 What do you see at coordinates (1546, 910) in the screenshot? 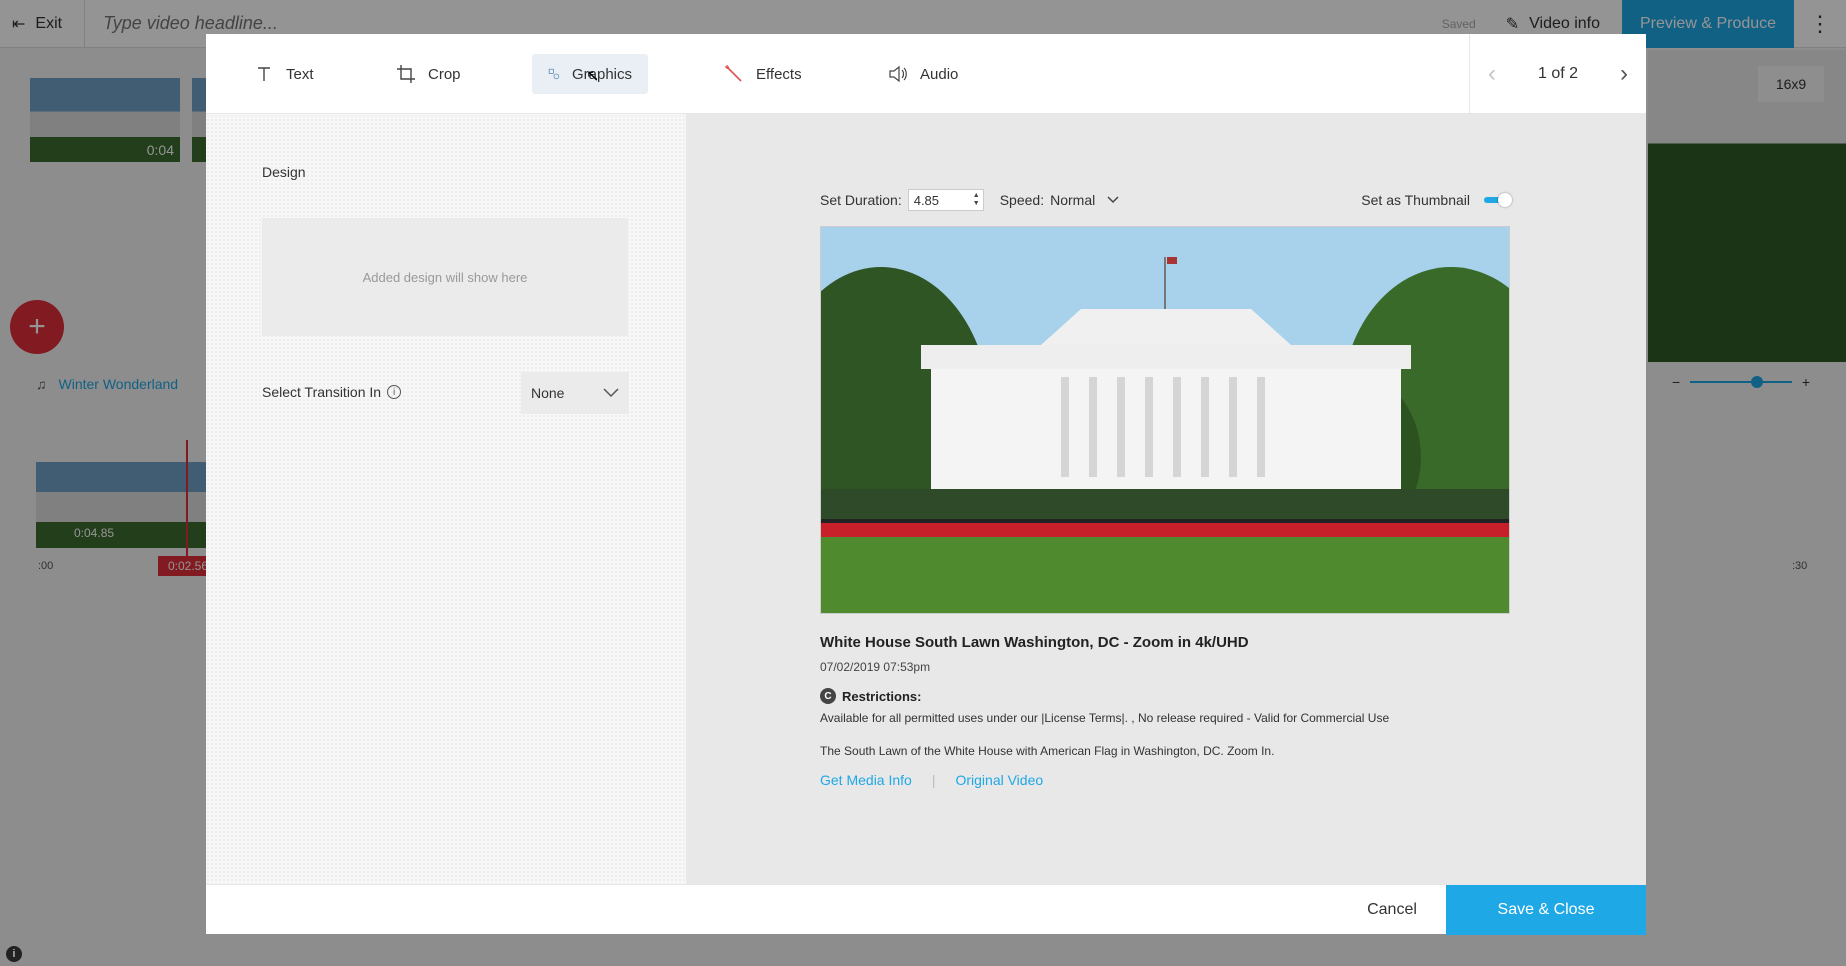
I see `save-close-button: Save & Close` at bounding box center [1546, 910].